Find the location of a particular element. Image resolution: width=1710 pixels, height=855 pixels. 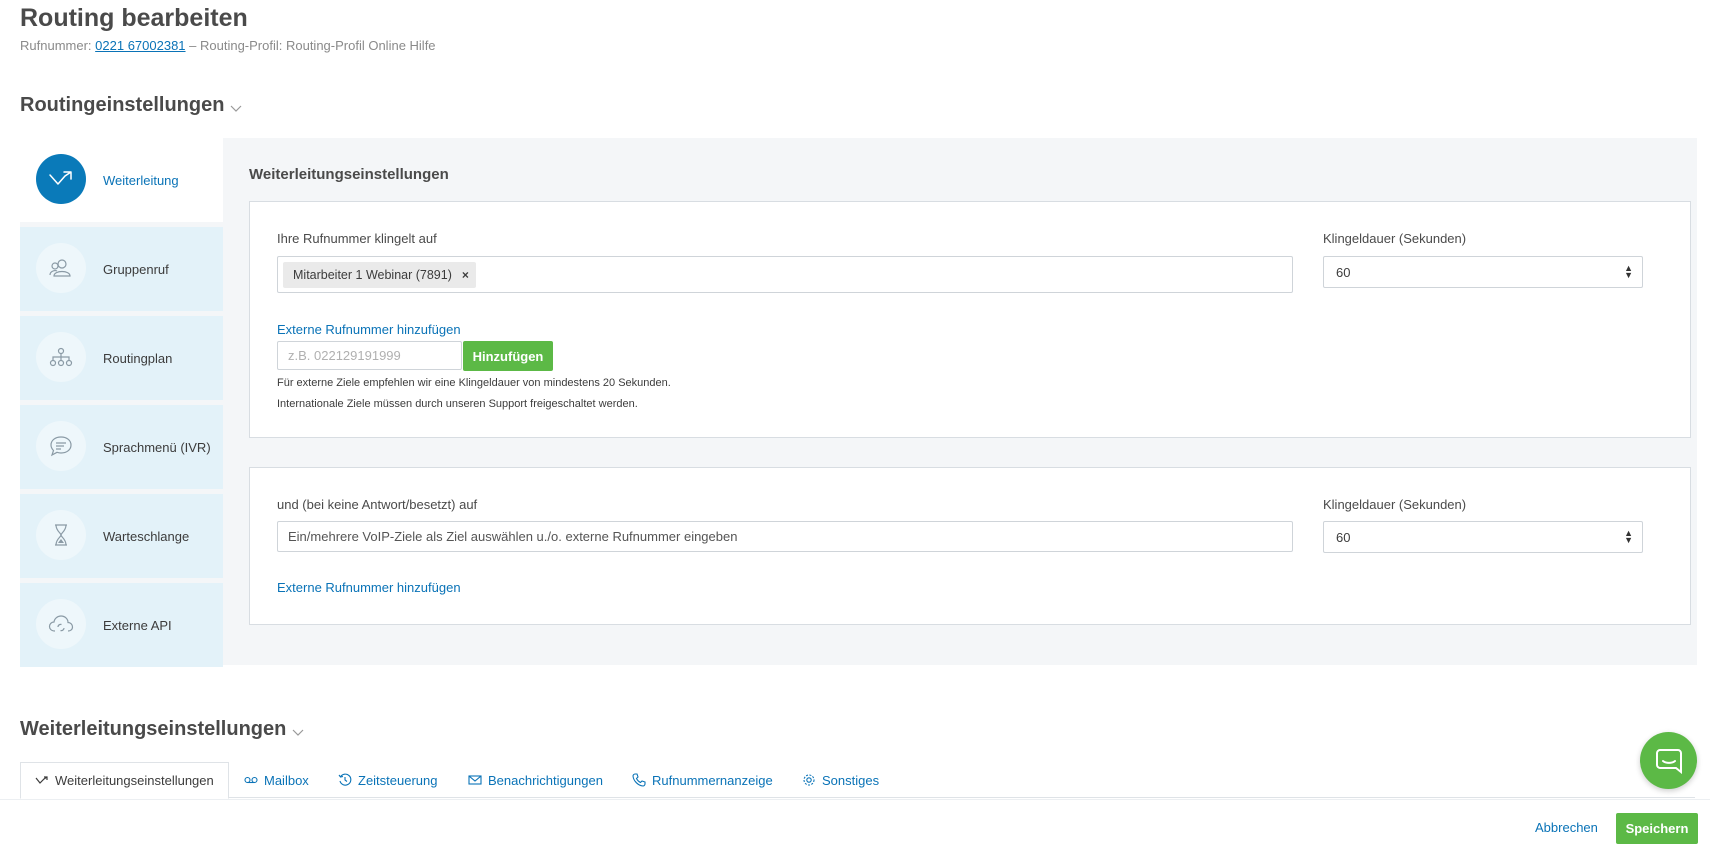

tab-label: Benachrichtigungen is located at coordinates (545, 780).